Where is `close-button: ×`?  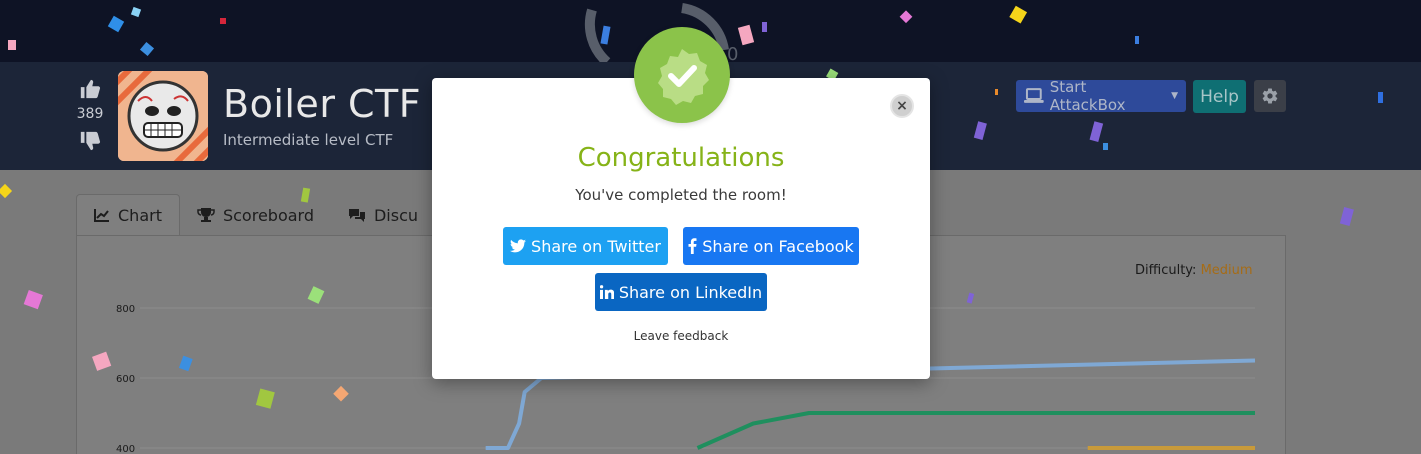
close-button: × is located at coordinates (902, 106).